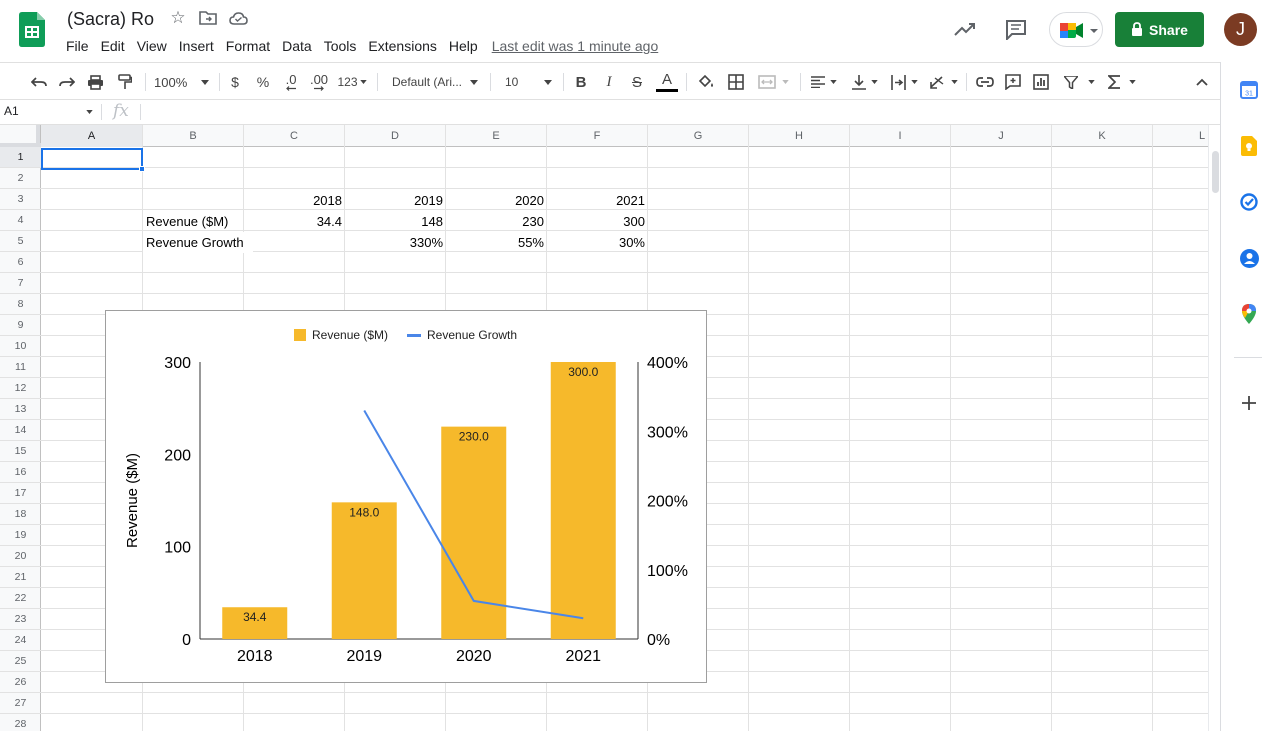  What do you see at coordinates (20, 388) in the screenshot?
I see `row-header-12: 12` at bounding box center [20, 388].